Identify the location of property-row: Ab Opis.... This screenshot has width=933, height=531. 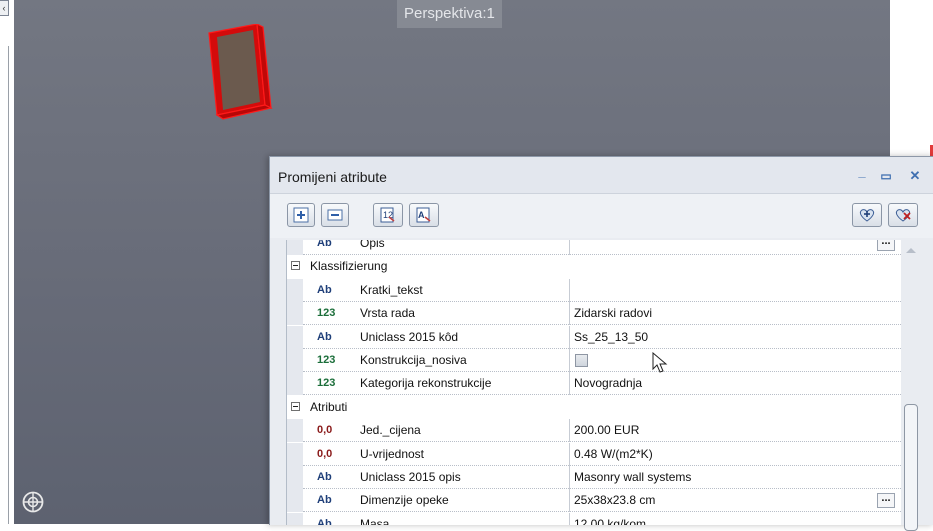
(594, 247).